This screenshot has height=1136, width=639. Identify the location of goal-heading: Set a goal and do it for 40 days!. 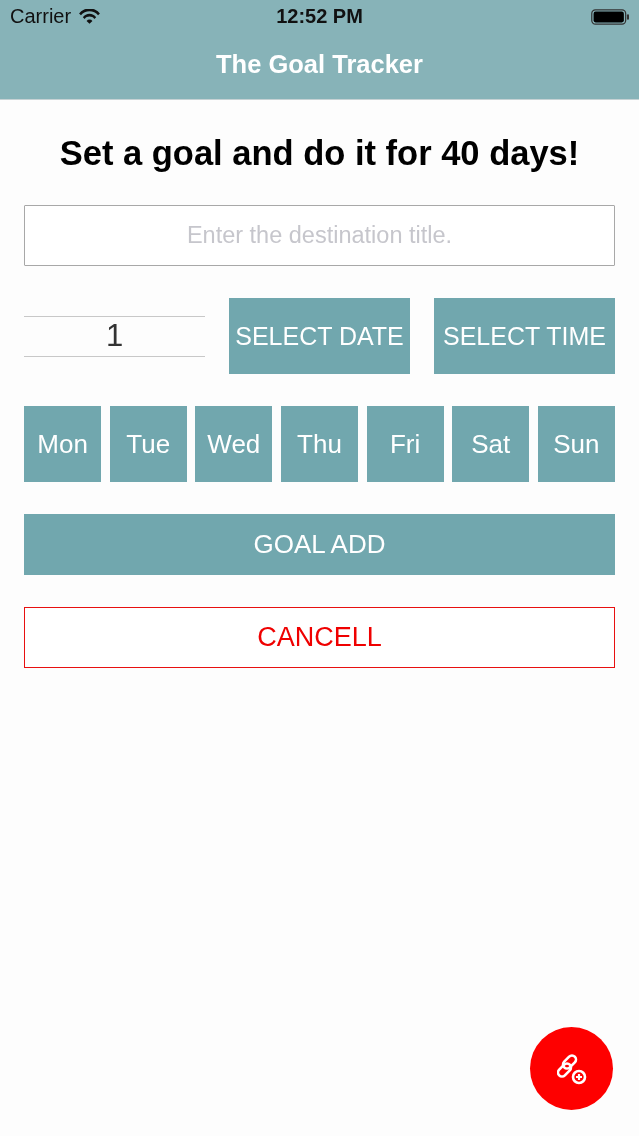
(319, 153).